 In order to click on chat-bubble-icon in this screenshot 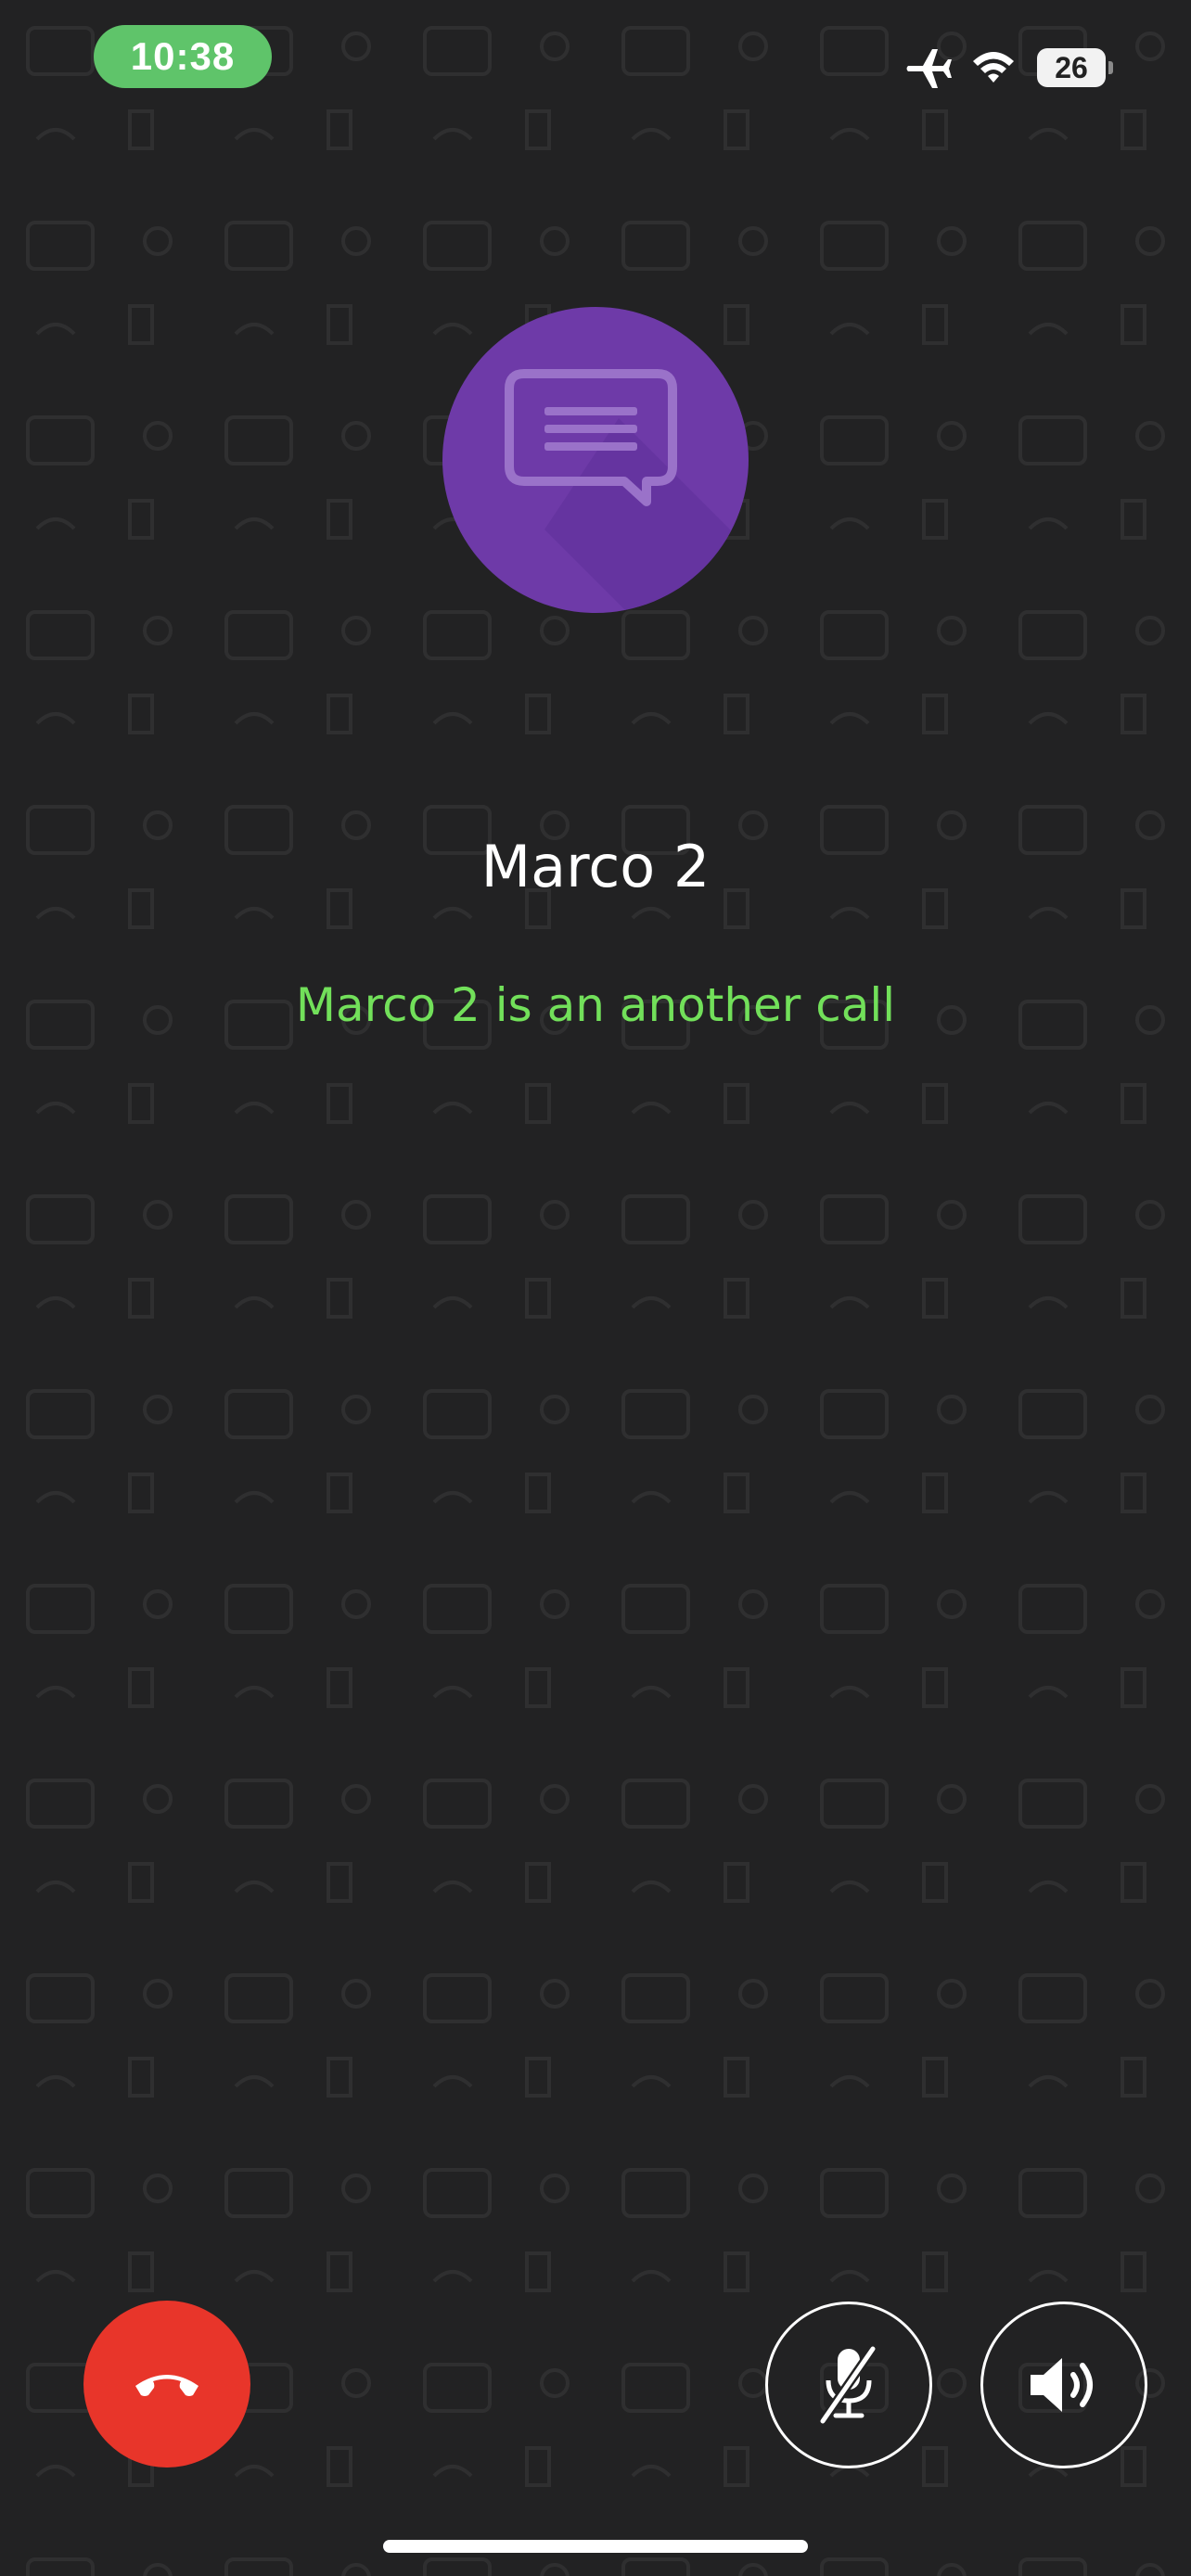, I will do `click(627, 491)`.